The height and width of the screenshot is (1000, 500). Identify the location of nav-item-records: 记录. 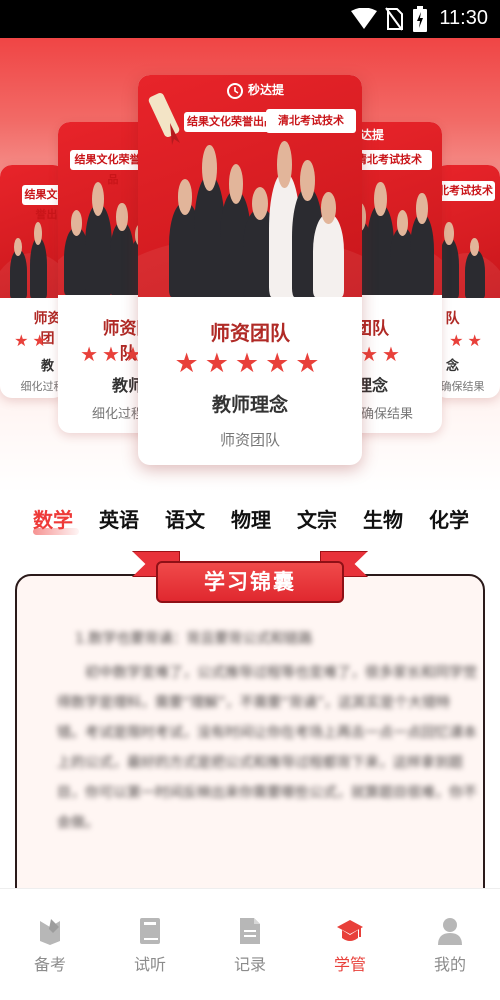
(250, 944).